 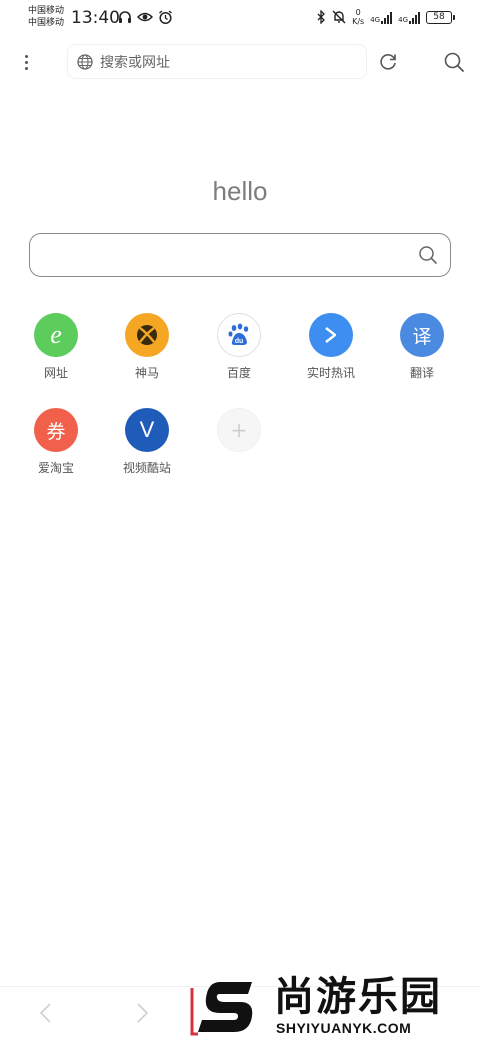 I want to click on home-search-box, so click(x=240, y=255).